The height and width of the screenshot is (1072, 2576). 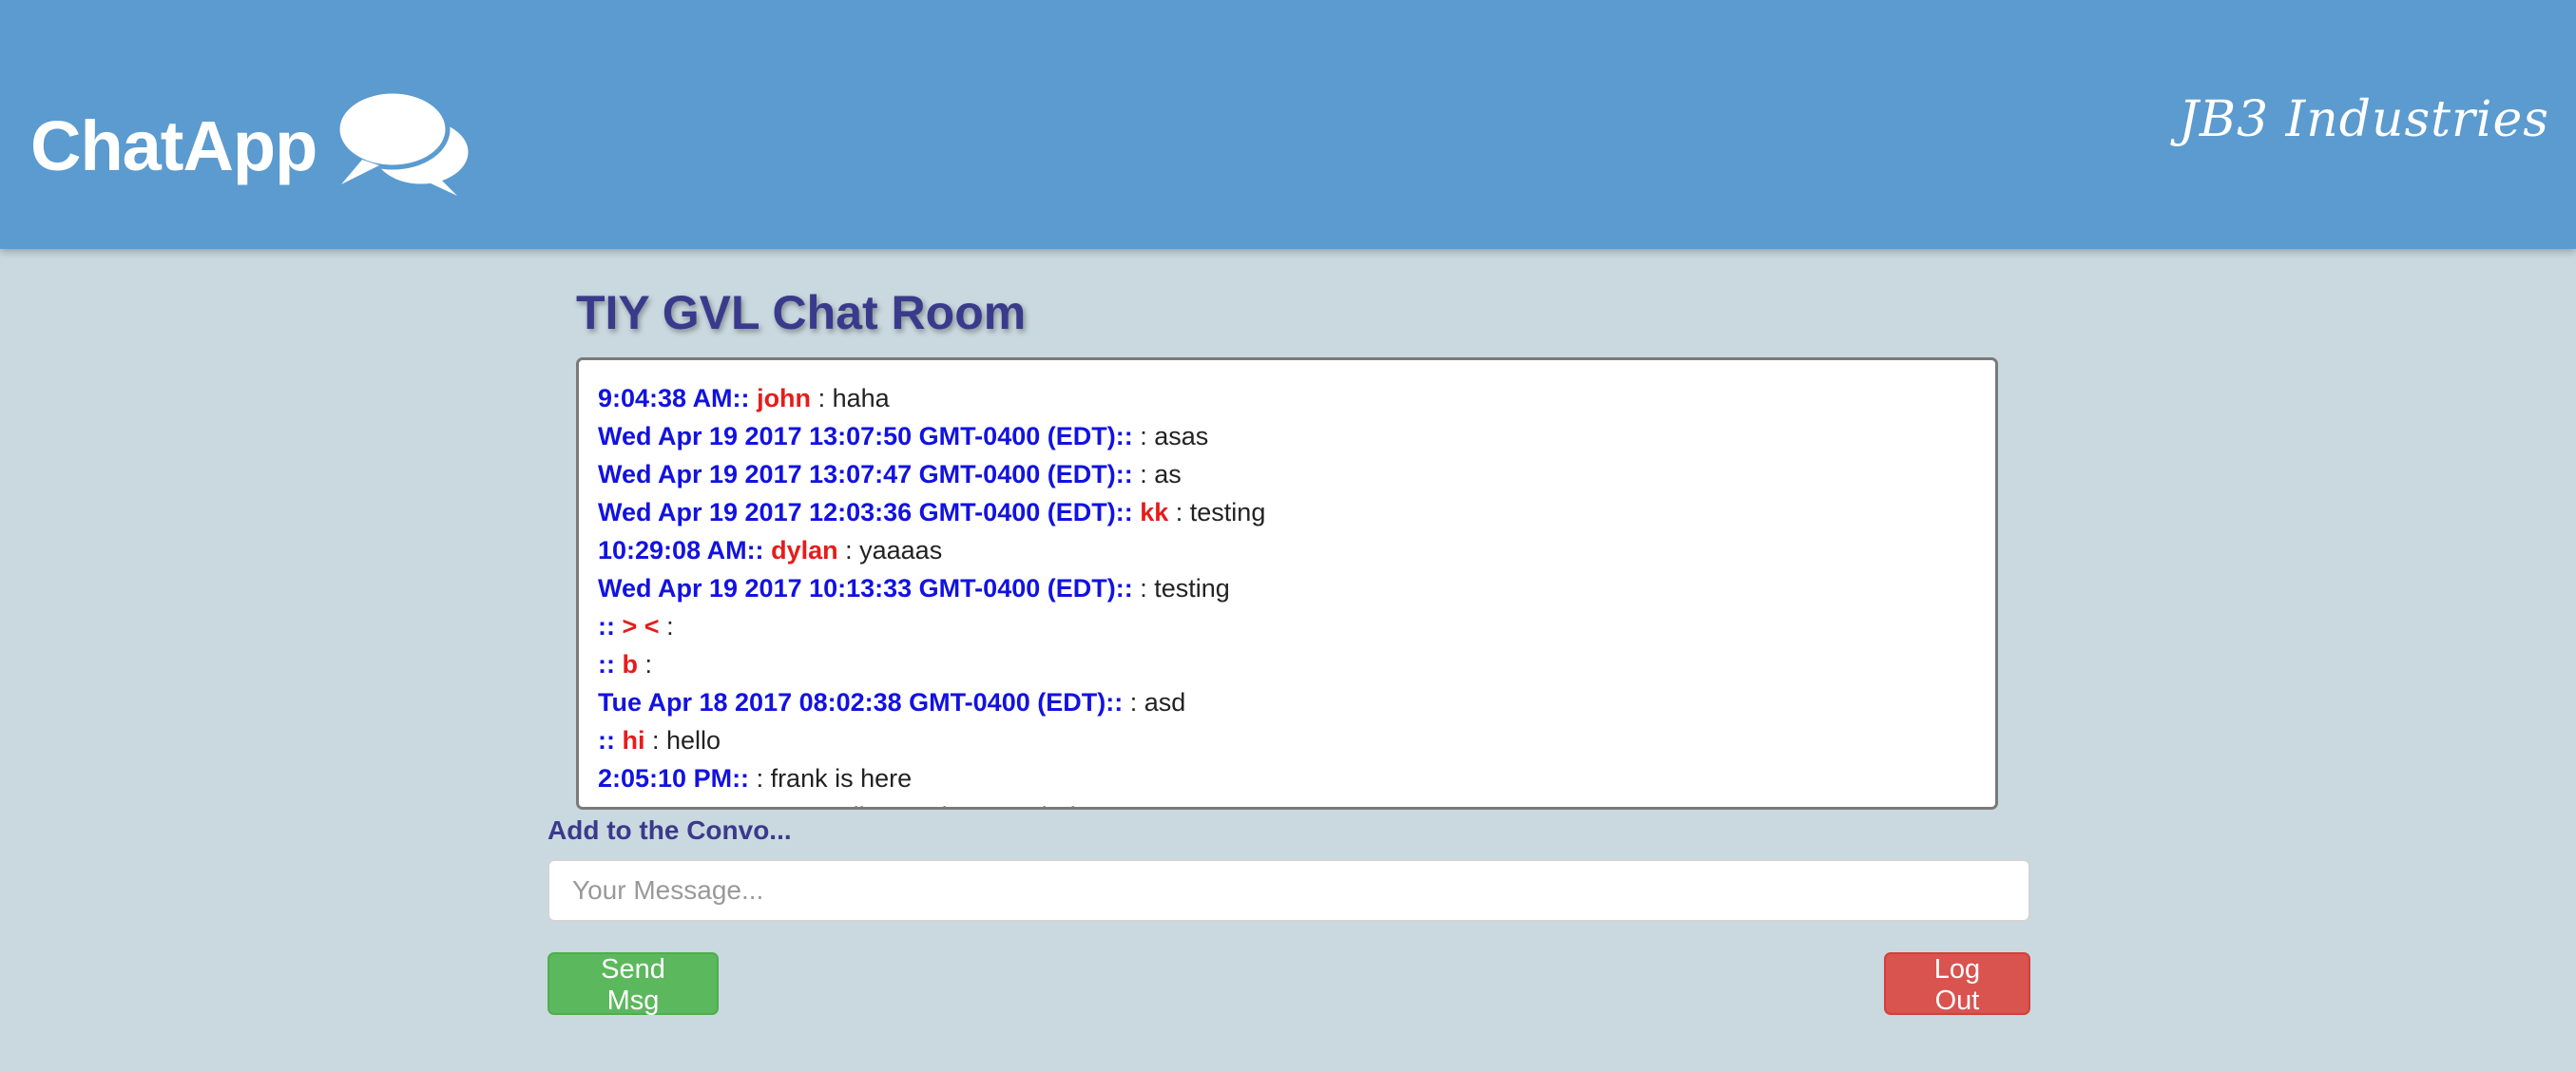 What do you see at coordinates (2363, 119) in the screenshot?
I see `company-logo-text: JB3 Industries` at bounding box center [2363, 119].